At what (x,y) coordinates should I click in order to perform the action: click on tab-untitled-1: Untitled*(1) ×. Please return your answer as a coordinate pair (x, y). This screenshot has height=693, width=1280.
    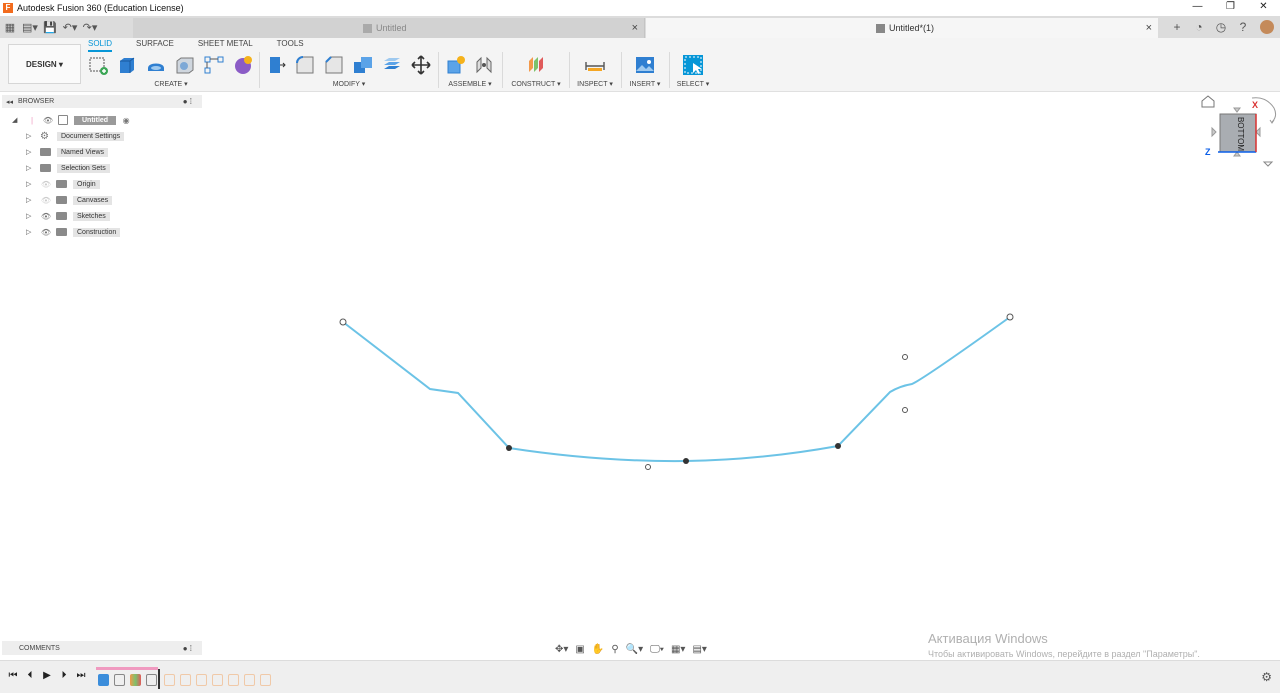
    Looking at the image, I should click on (902, 28).